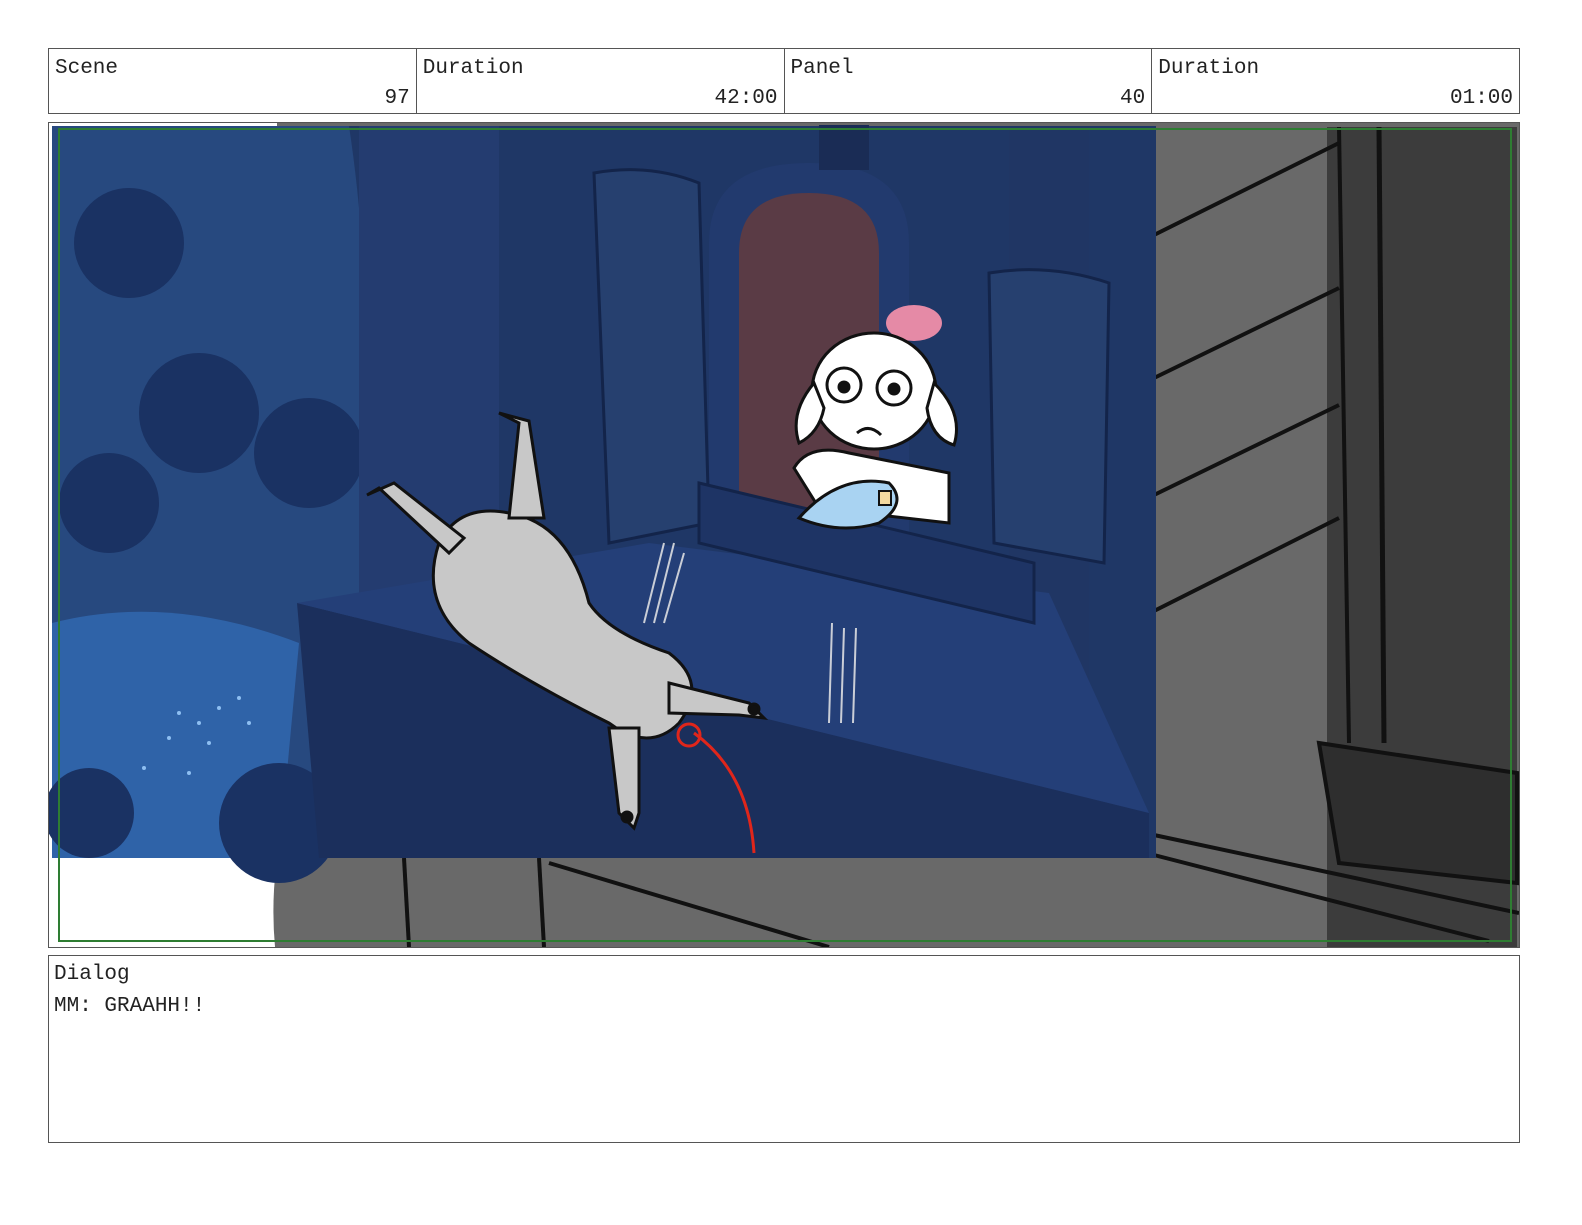 The width and height of the screenshot is (1582, 1225). What do you see at coordinates (784, 1049) in the screenshot?
I see `dialog-box: Dialog MM: GRAAHH!!` at bounding box center [784, 1049].